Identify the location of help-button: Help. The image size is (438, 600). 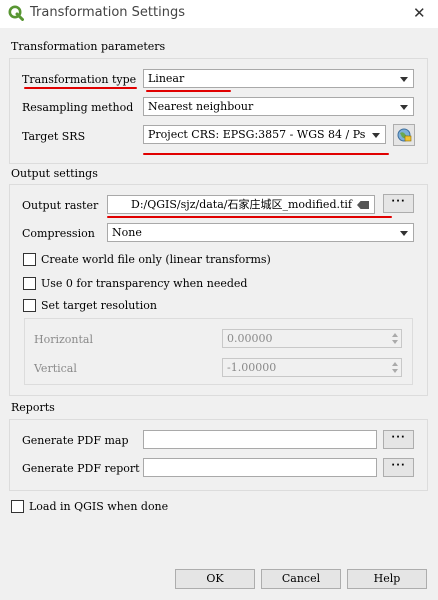
(387, 579).